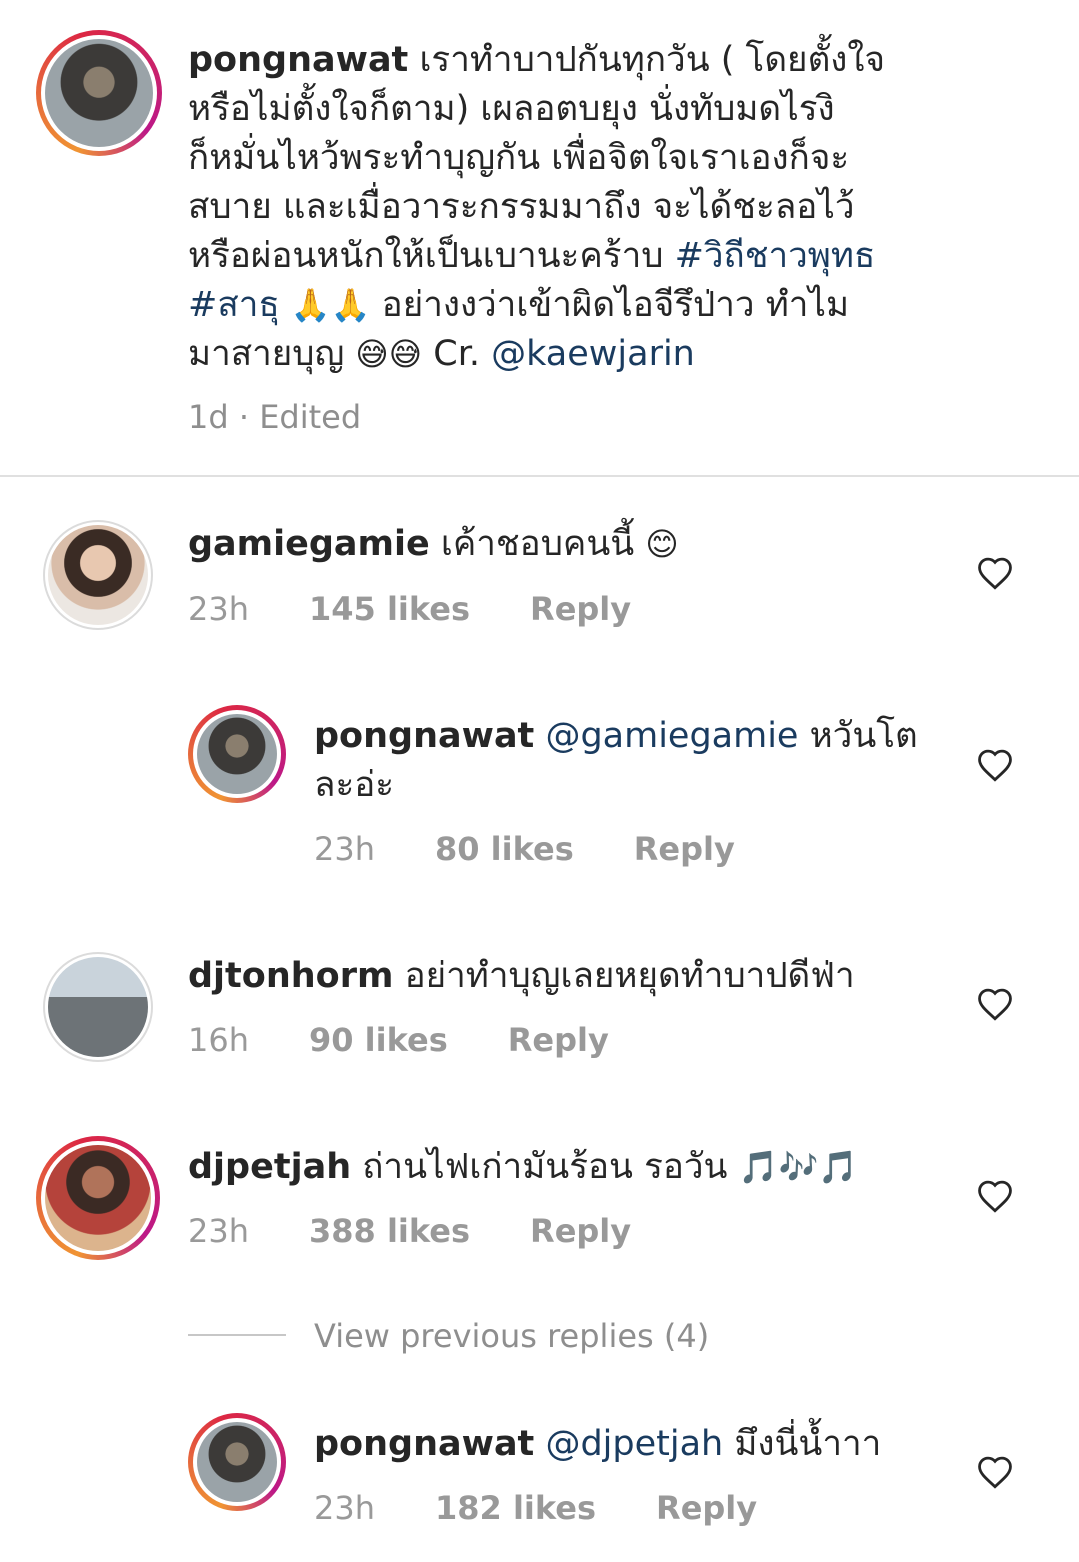  Describe the element at coordinates (218, 1040) in the screenshot. I see `comment-time: 16h` at that location.